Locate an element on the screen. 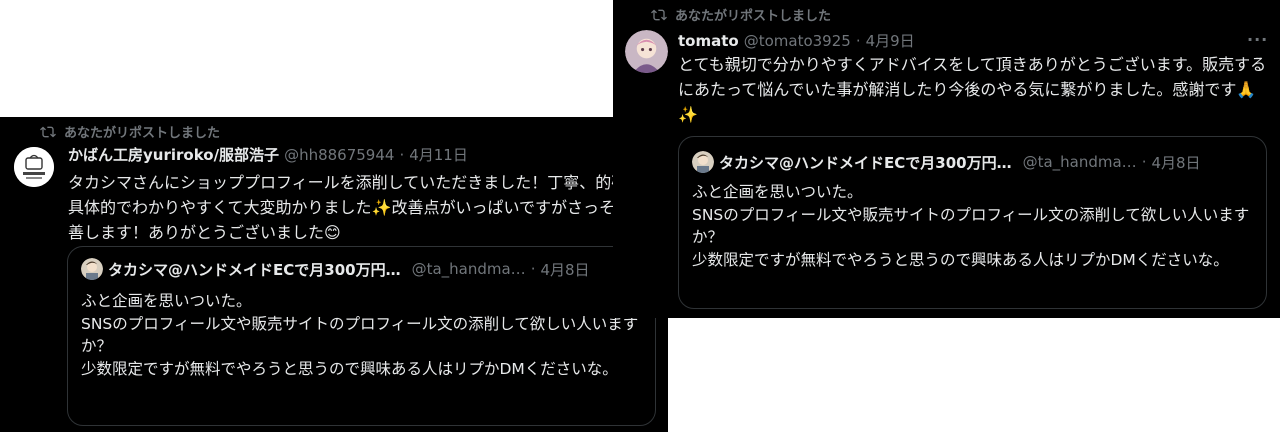  author-name: tomato is located at coordinates (708, 41).